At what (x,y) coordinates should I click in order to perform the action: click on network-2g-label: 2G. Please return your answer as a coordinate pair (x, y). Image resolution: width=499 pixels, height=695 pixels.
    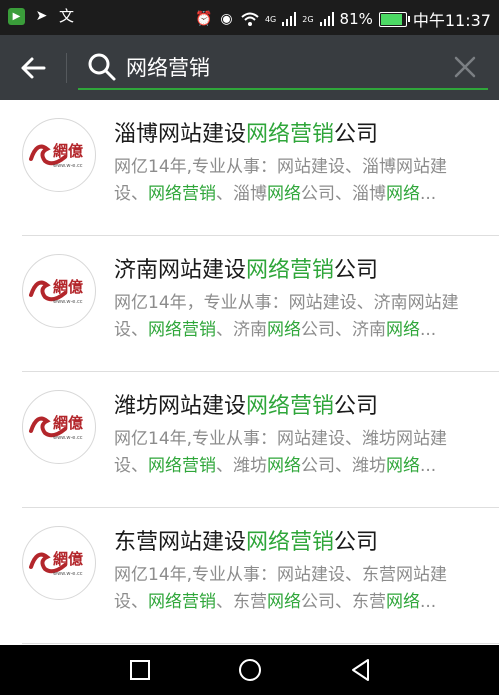
    Looking at the image, I should click on (308, 19).